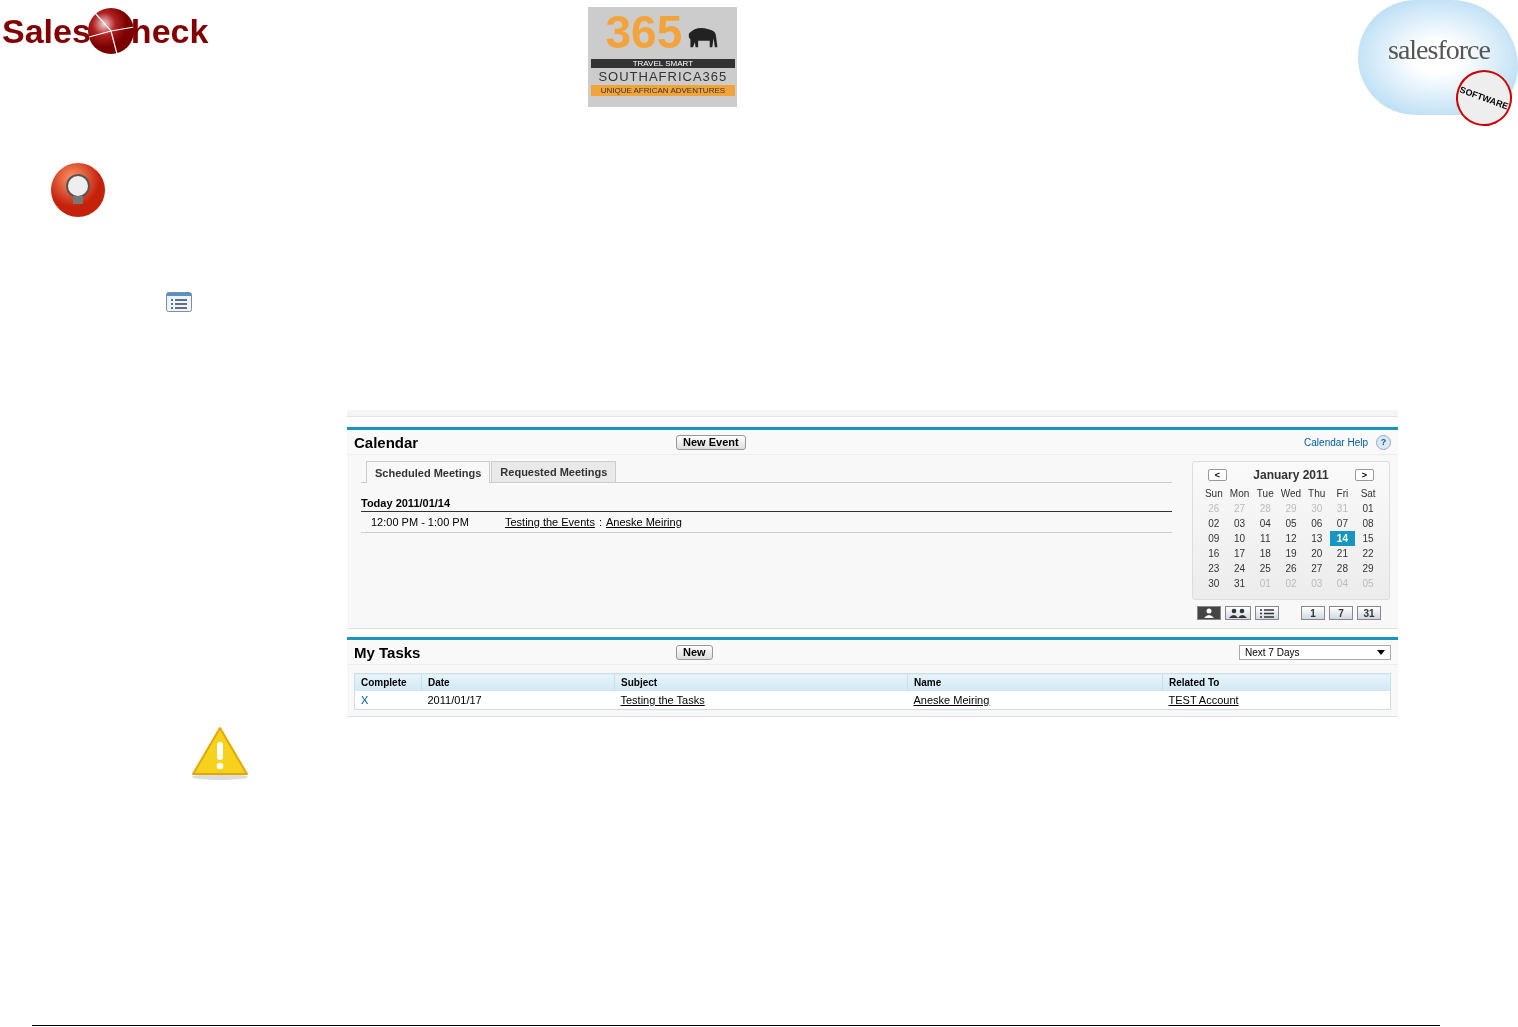  I want to click on calendar-day: 29, so click(1368, 568).